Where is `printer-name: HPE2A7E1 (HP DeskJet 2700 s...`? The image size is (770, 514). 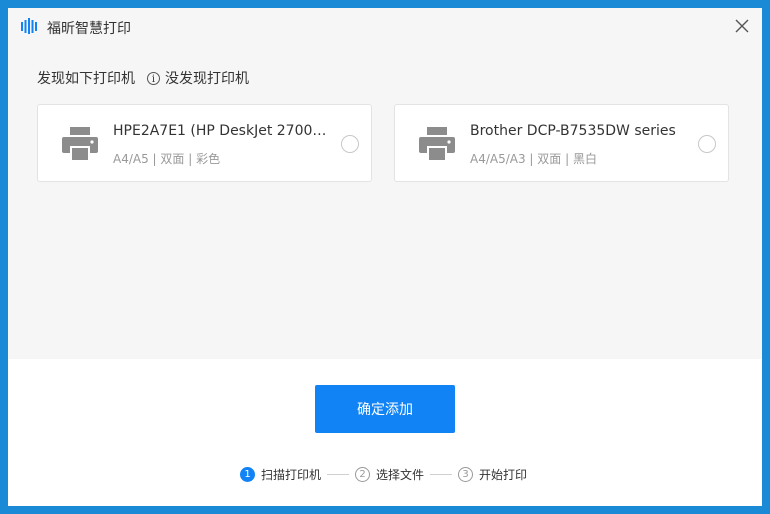 printer-name: HPE2A7E1 (HP DeskJet 2700 s... is located at coordinates (220, 131).